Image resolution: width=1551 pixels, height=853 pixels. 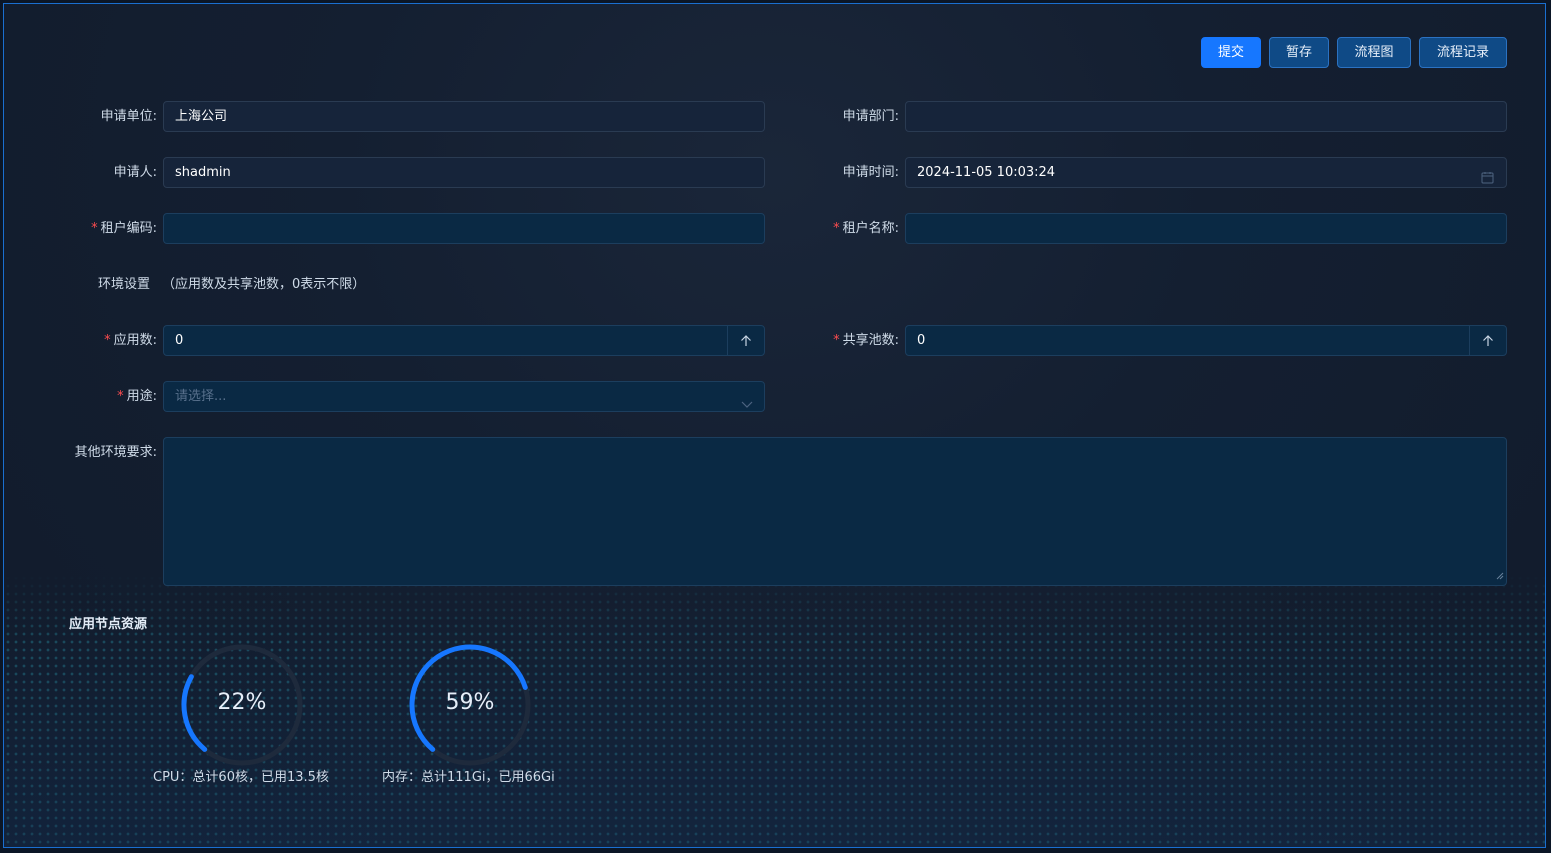 What do you see at coordinates (464, 228) in the screenshot?
I see `tenant-code-field` at bounding box center [464, 228].